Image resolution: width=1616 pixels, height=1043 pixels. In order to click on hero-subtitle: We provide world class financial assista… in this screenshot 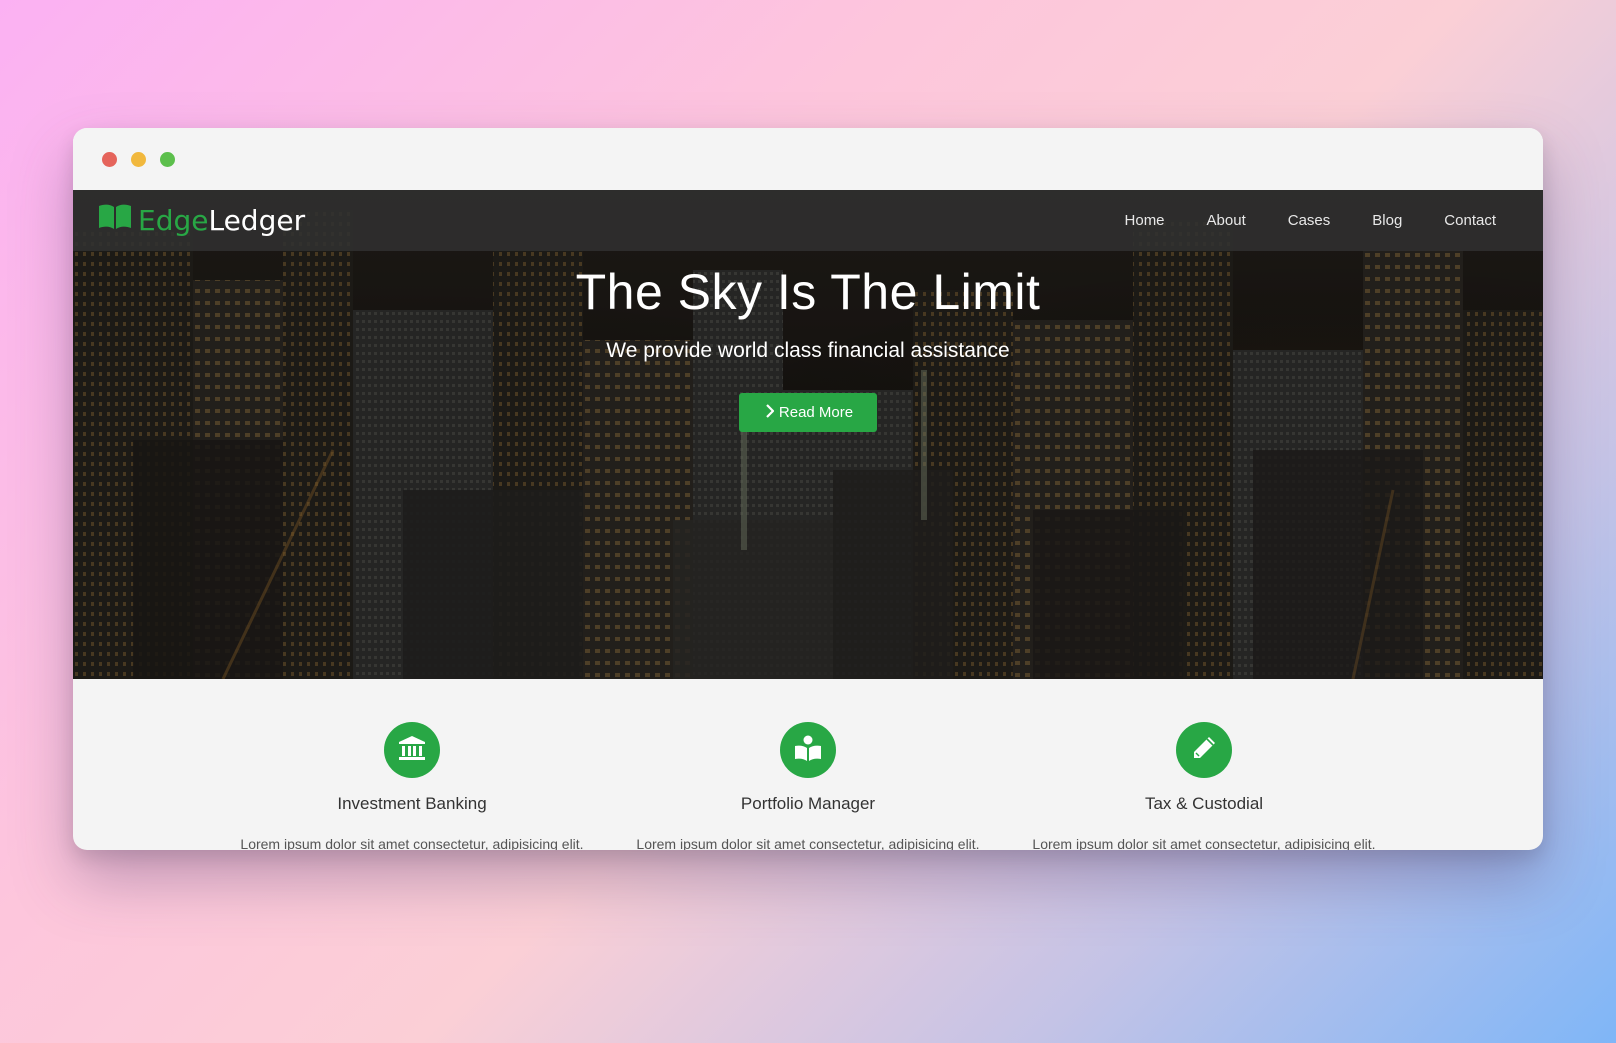, I will do `click(808, 350)`.